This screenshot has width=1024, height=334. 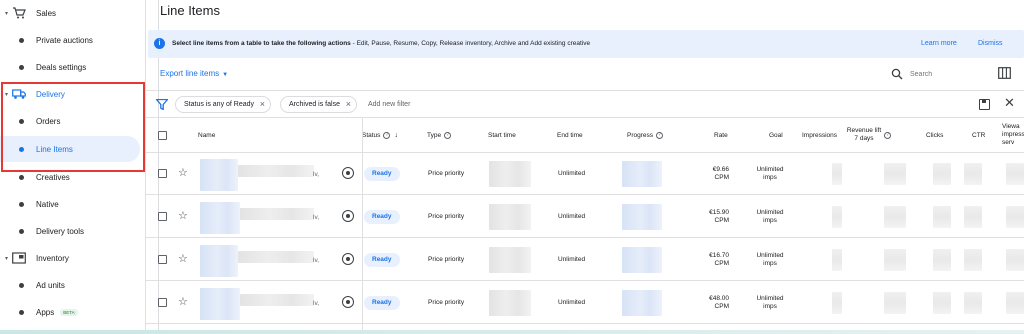 I want to click on column-header-revenue-lift: Revenue lift 7 days?, so click(x=869, y=135).